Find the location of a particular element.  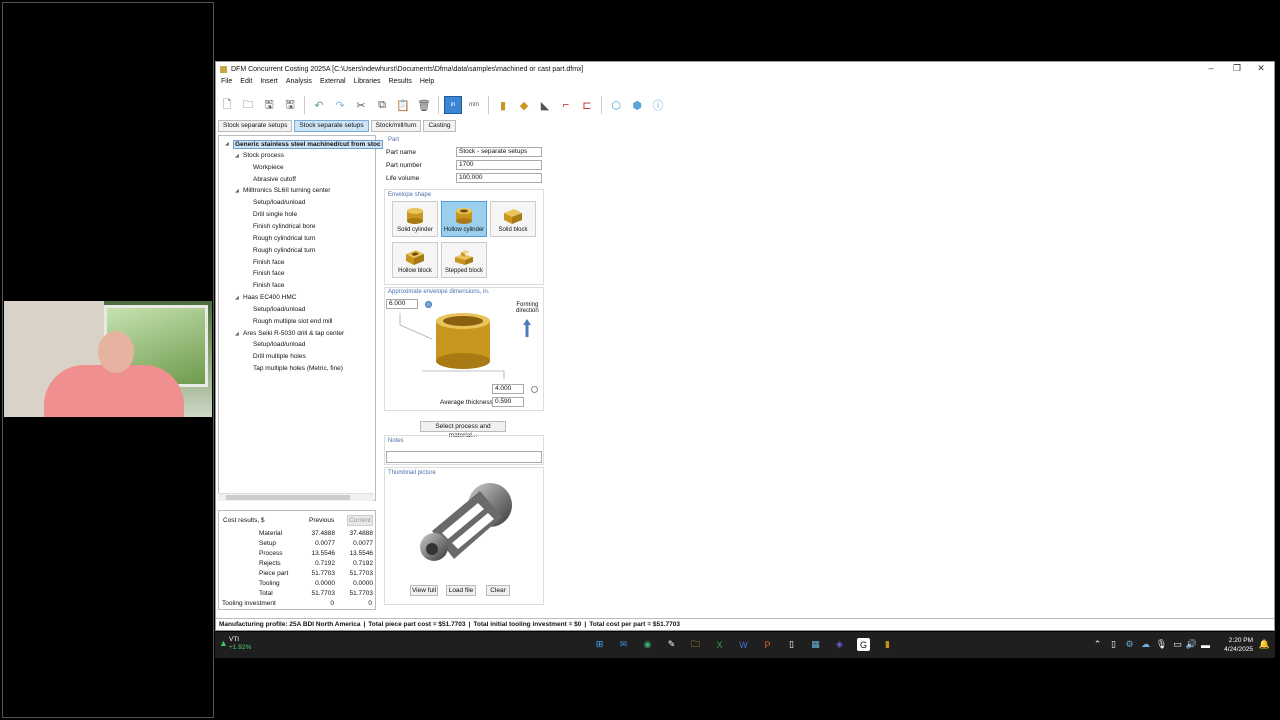

diameter-radio is located at coordinates (534, 389).